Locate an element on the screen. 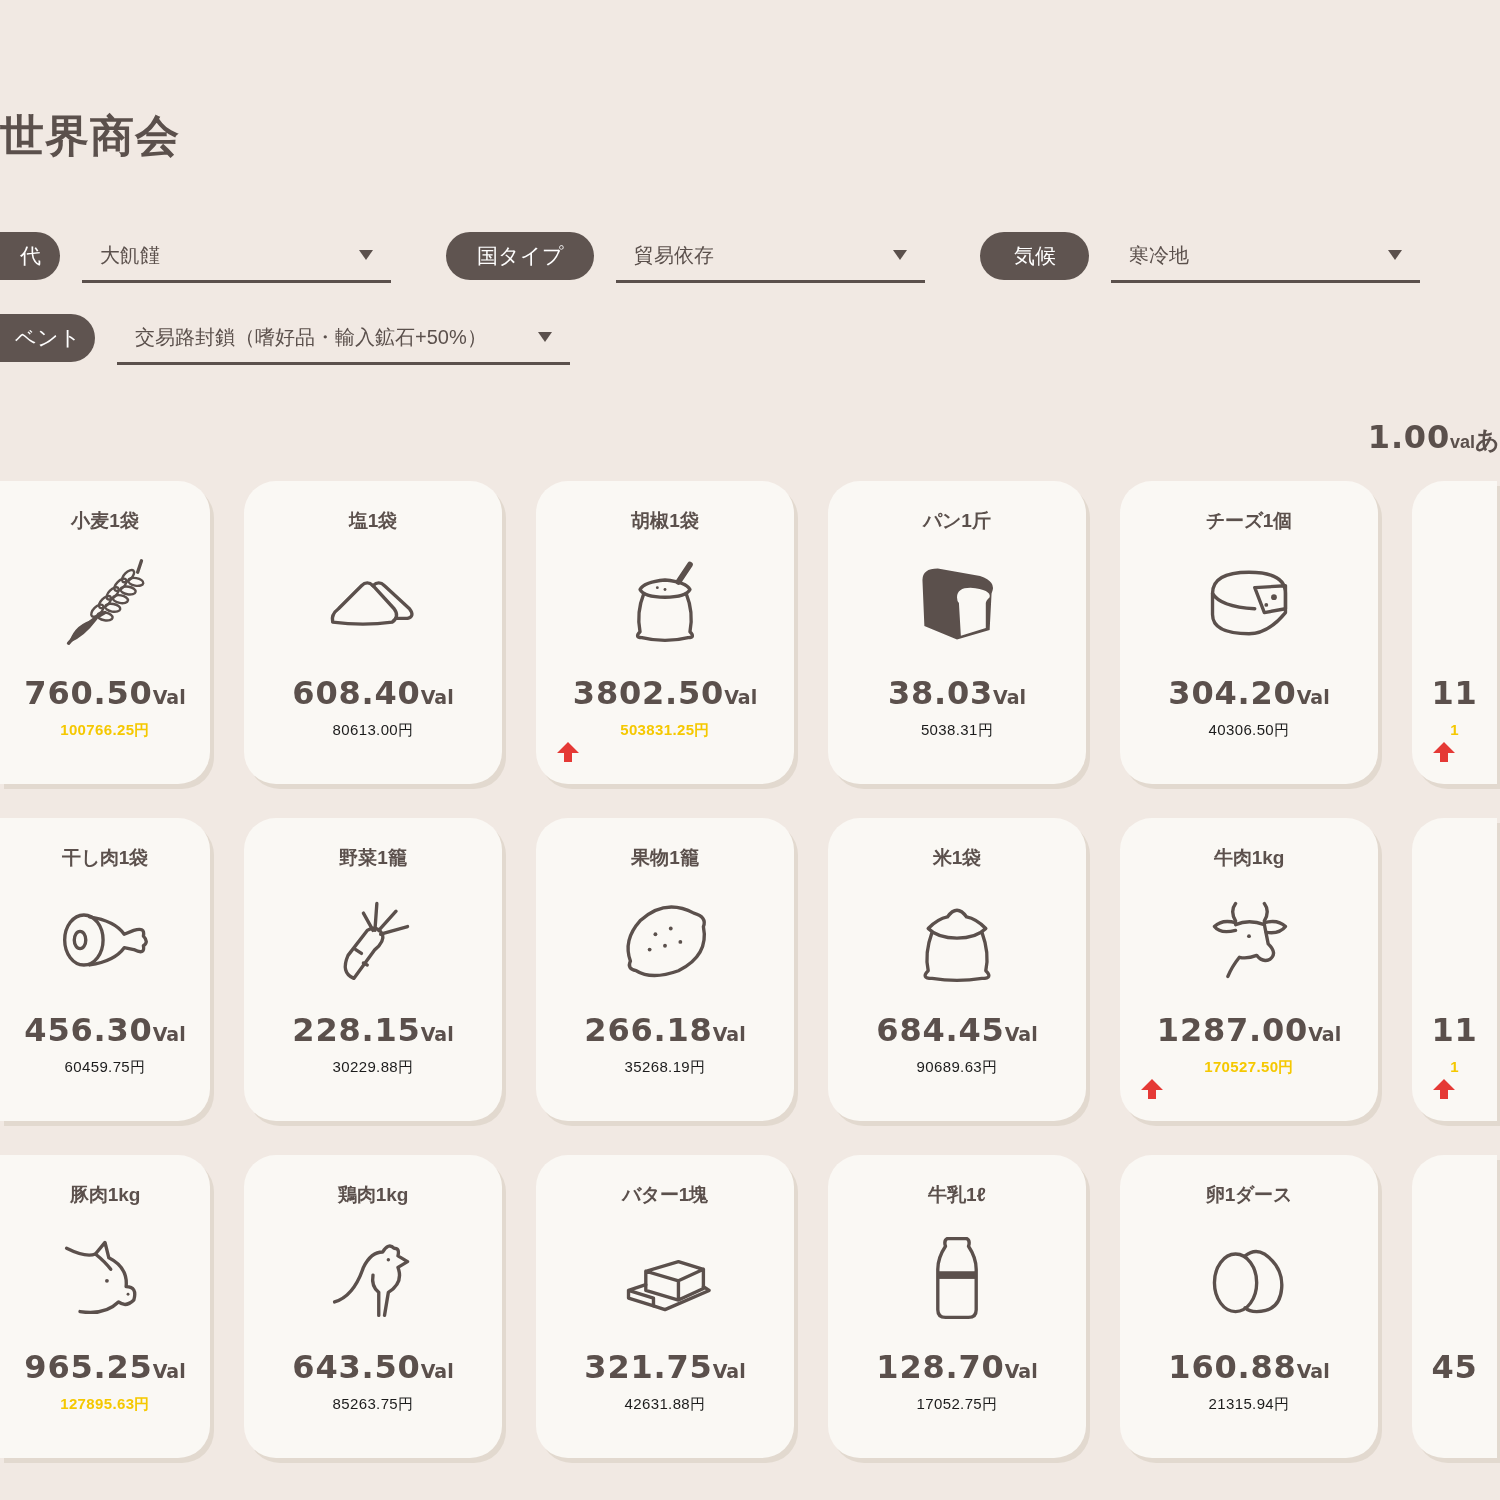 This screenshot has height=1500, width=1500. item-name: 卵1ダース is located at coordinates (1249, 1194).